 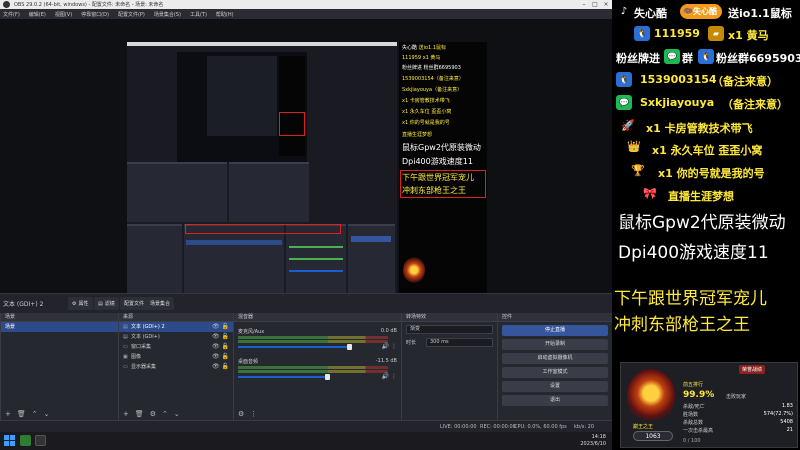 I want to click on stat-value: 21, so click(x=789, y=430).